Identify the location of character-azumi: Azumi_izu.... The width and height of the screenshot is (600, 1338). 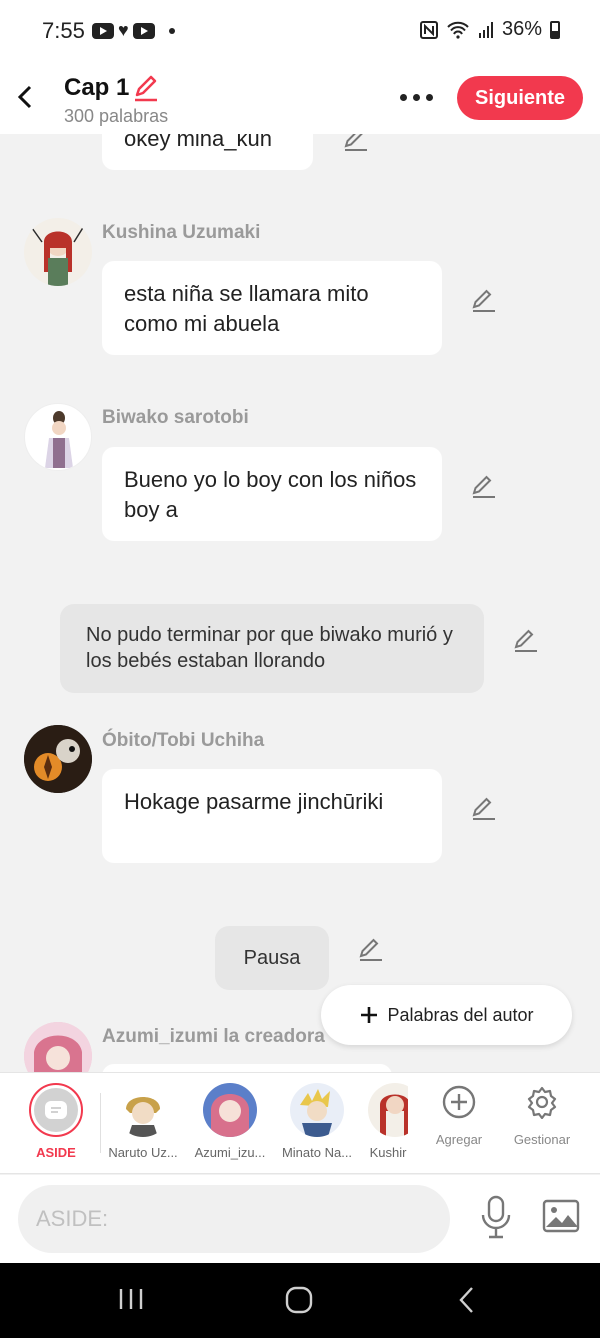
(230, 1121).